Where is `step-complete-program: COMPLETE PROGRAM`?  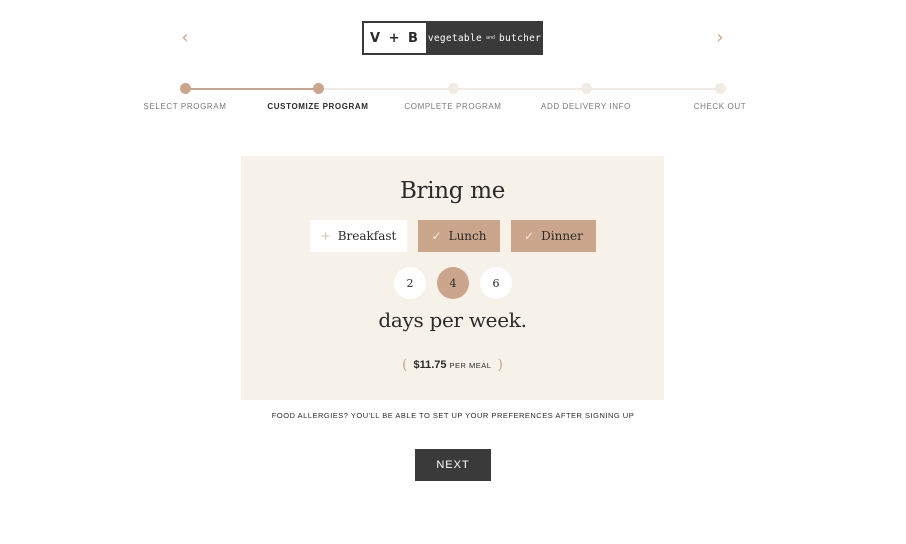
step-complete-program: COMPLETE PROGRAM is located at coordinates (453, 96).